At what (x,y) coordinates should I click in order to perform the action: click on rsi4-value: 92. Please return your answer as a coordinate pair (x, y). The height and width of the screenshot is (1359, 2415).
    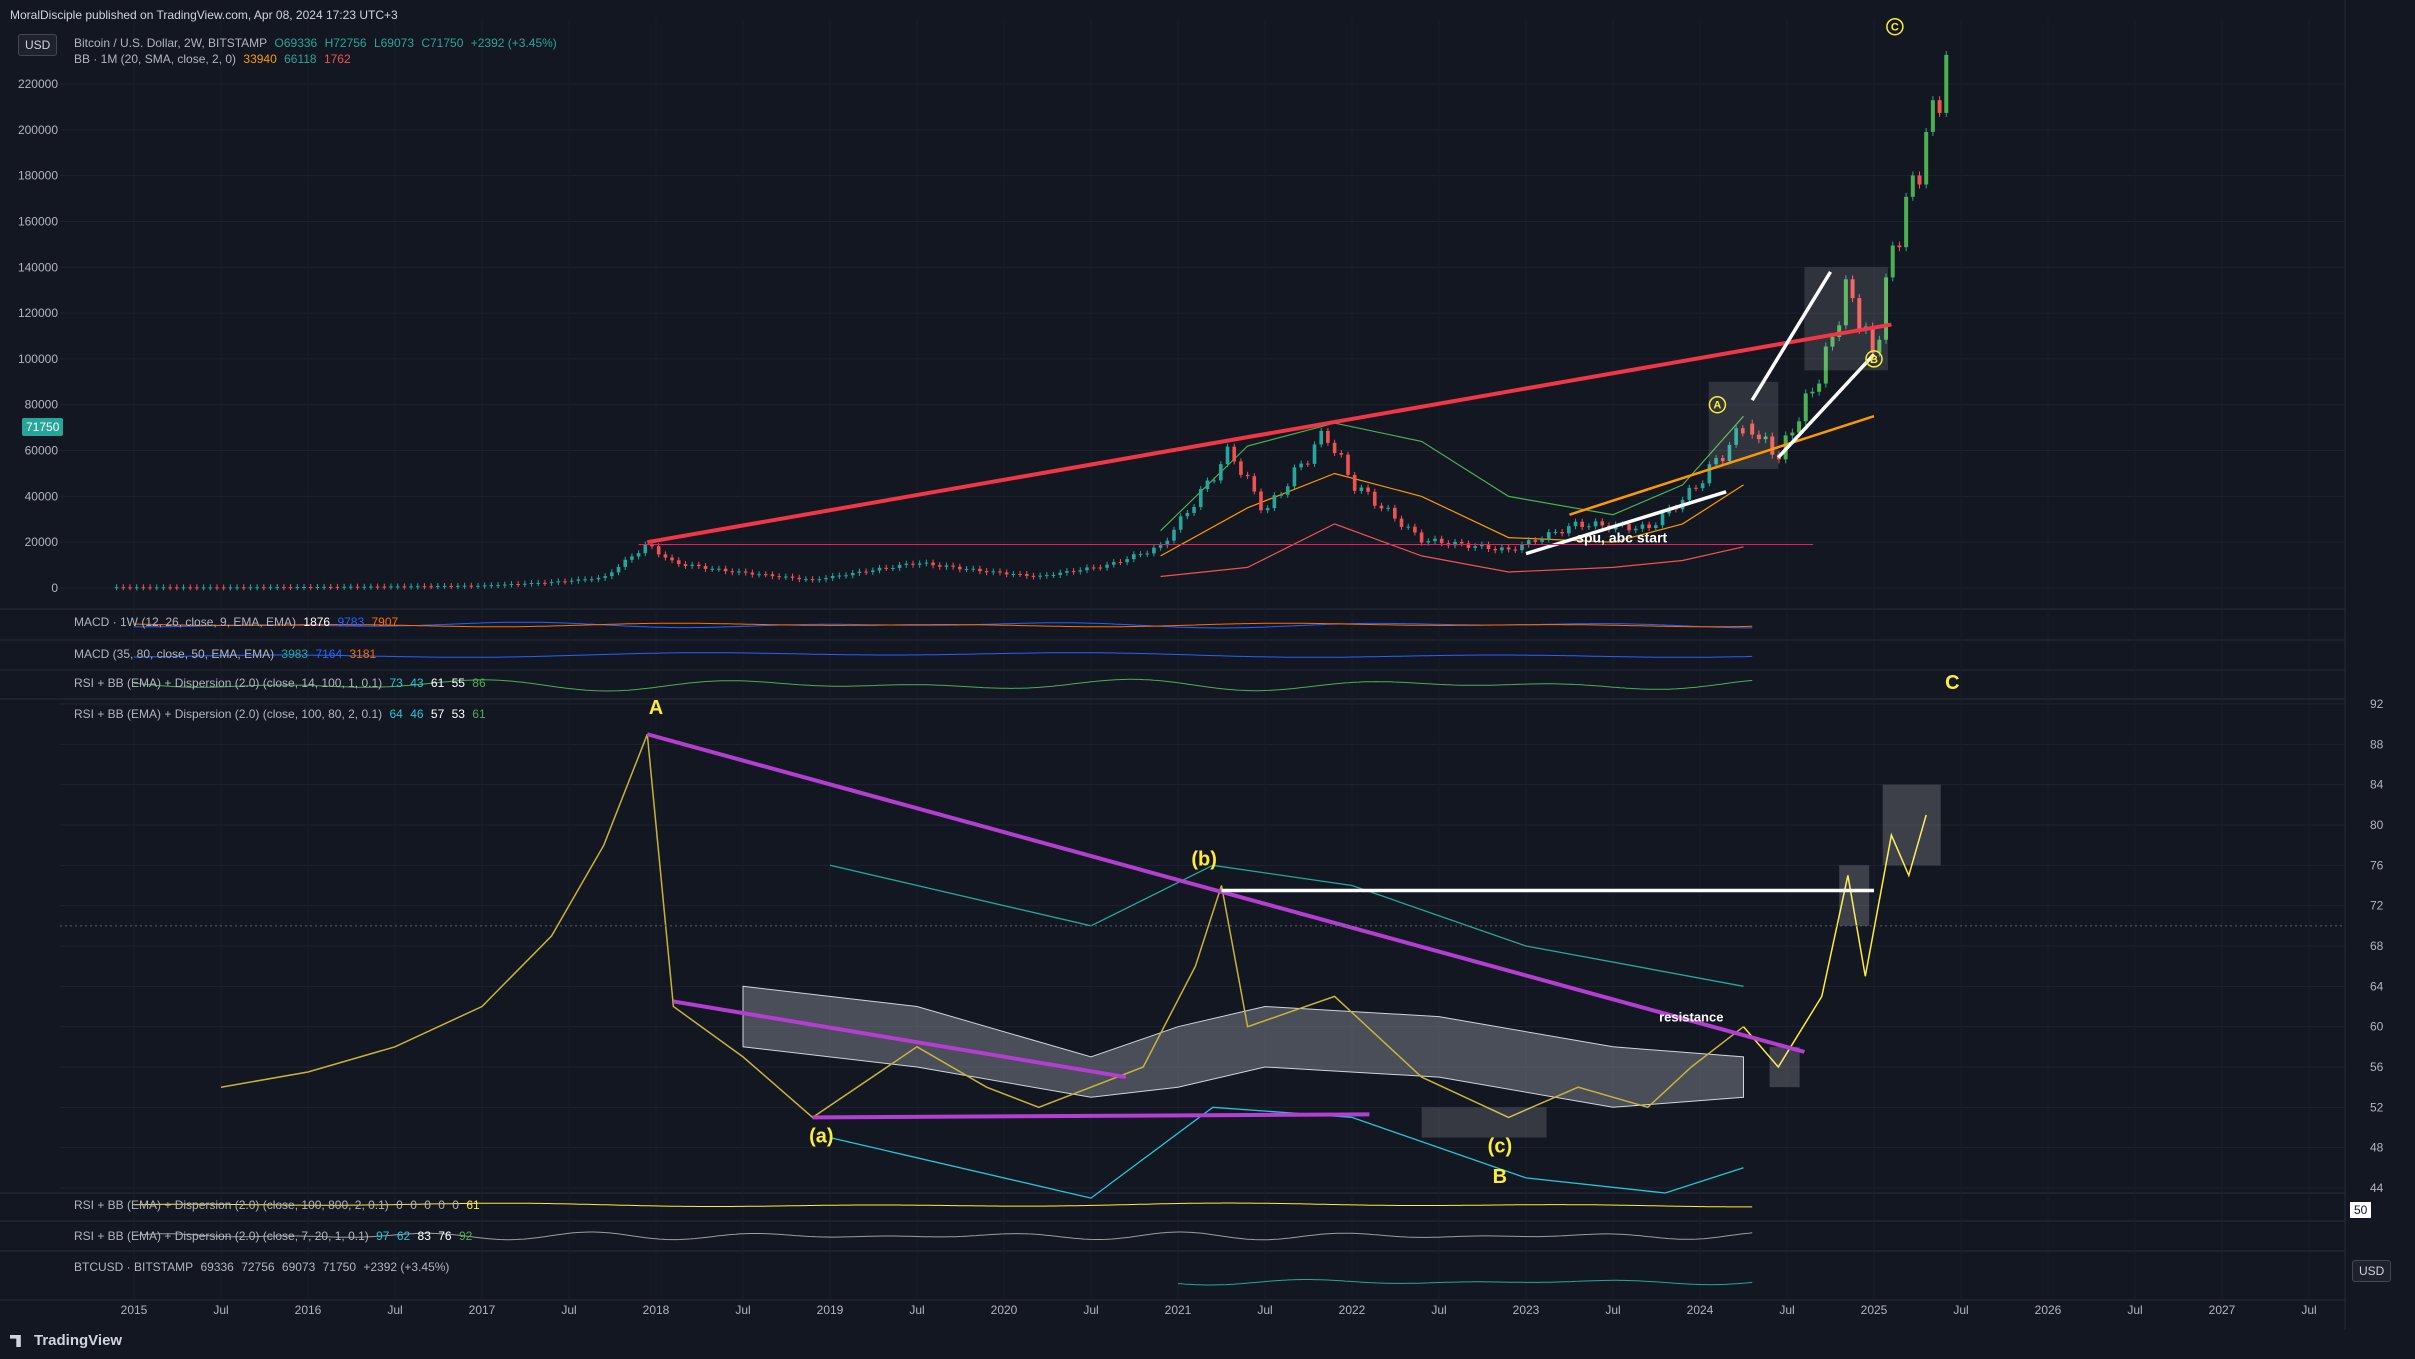
    Looking at the image, I should click on (465, 1236).